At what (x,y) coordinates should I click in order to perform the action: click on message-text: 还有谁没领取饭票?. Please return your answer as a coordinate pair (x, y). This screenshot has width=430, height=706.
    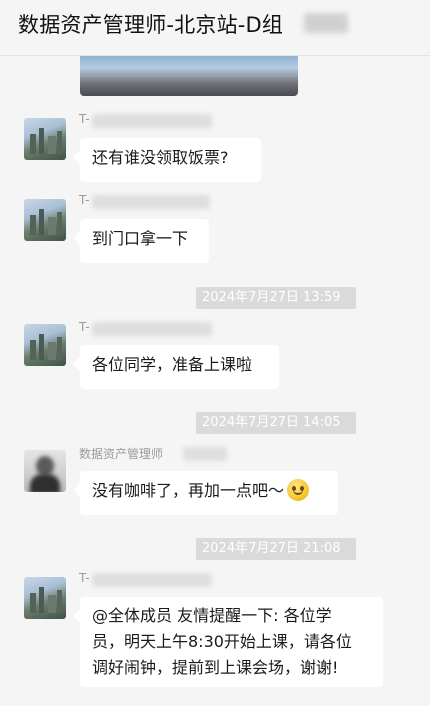
    Looking at the image, I should click on (160, 157).